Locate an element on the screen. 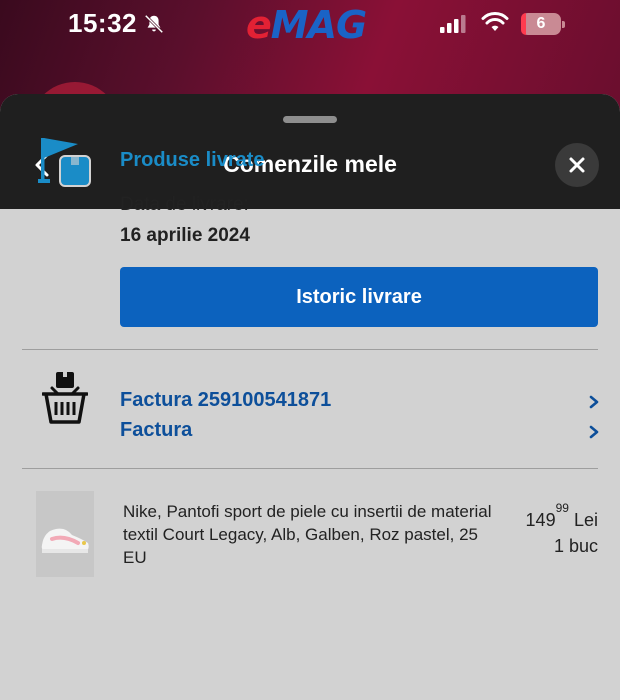  price-main: 149 is located at coordinates (540, 520).